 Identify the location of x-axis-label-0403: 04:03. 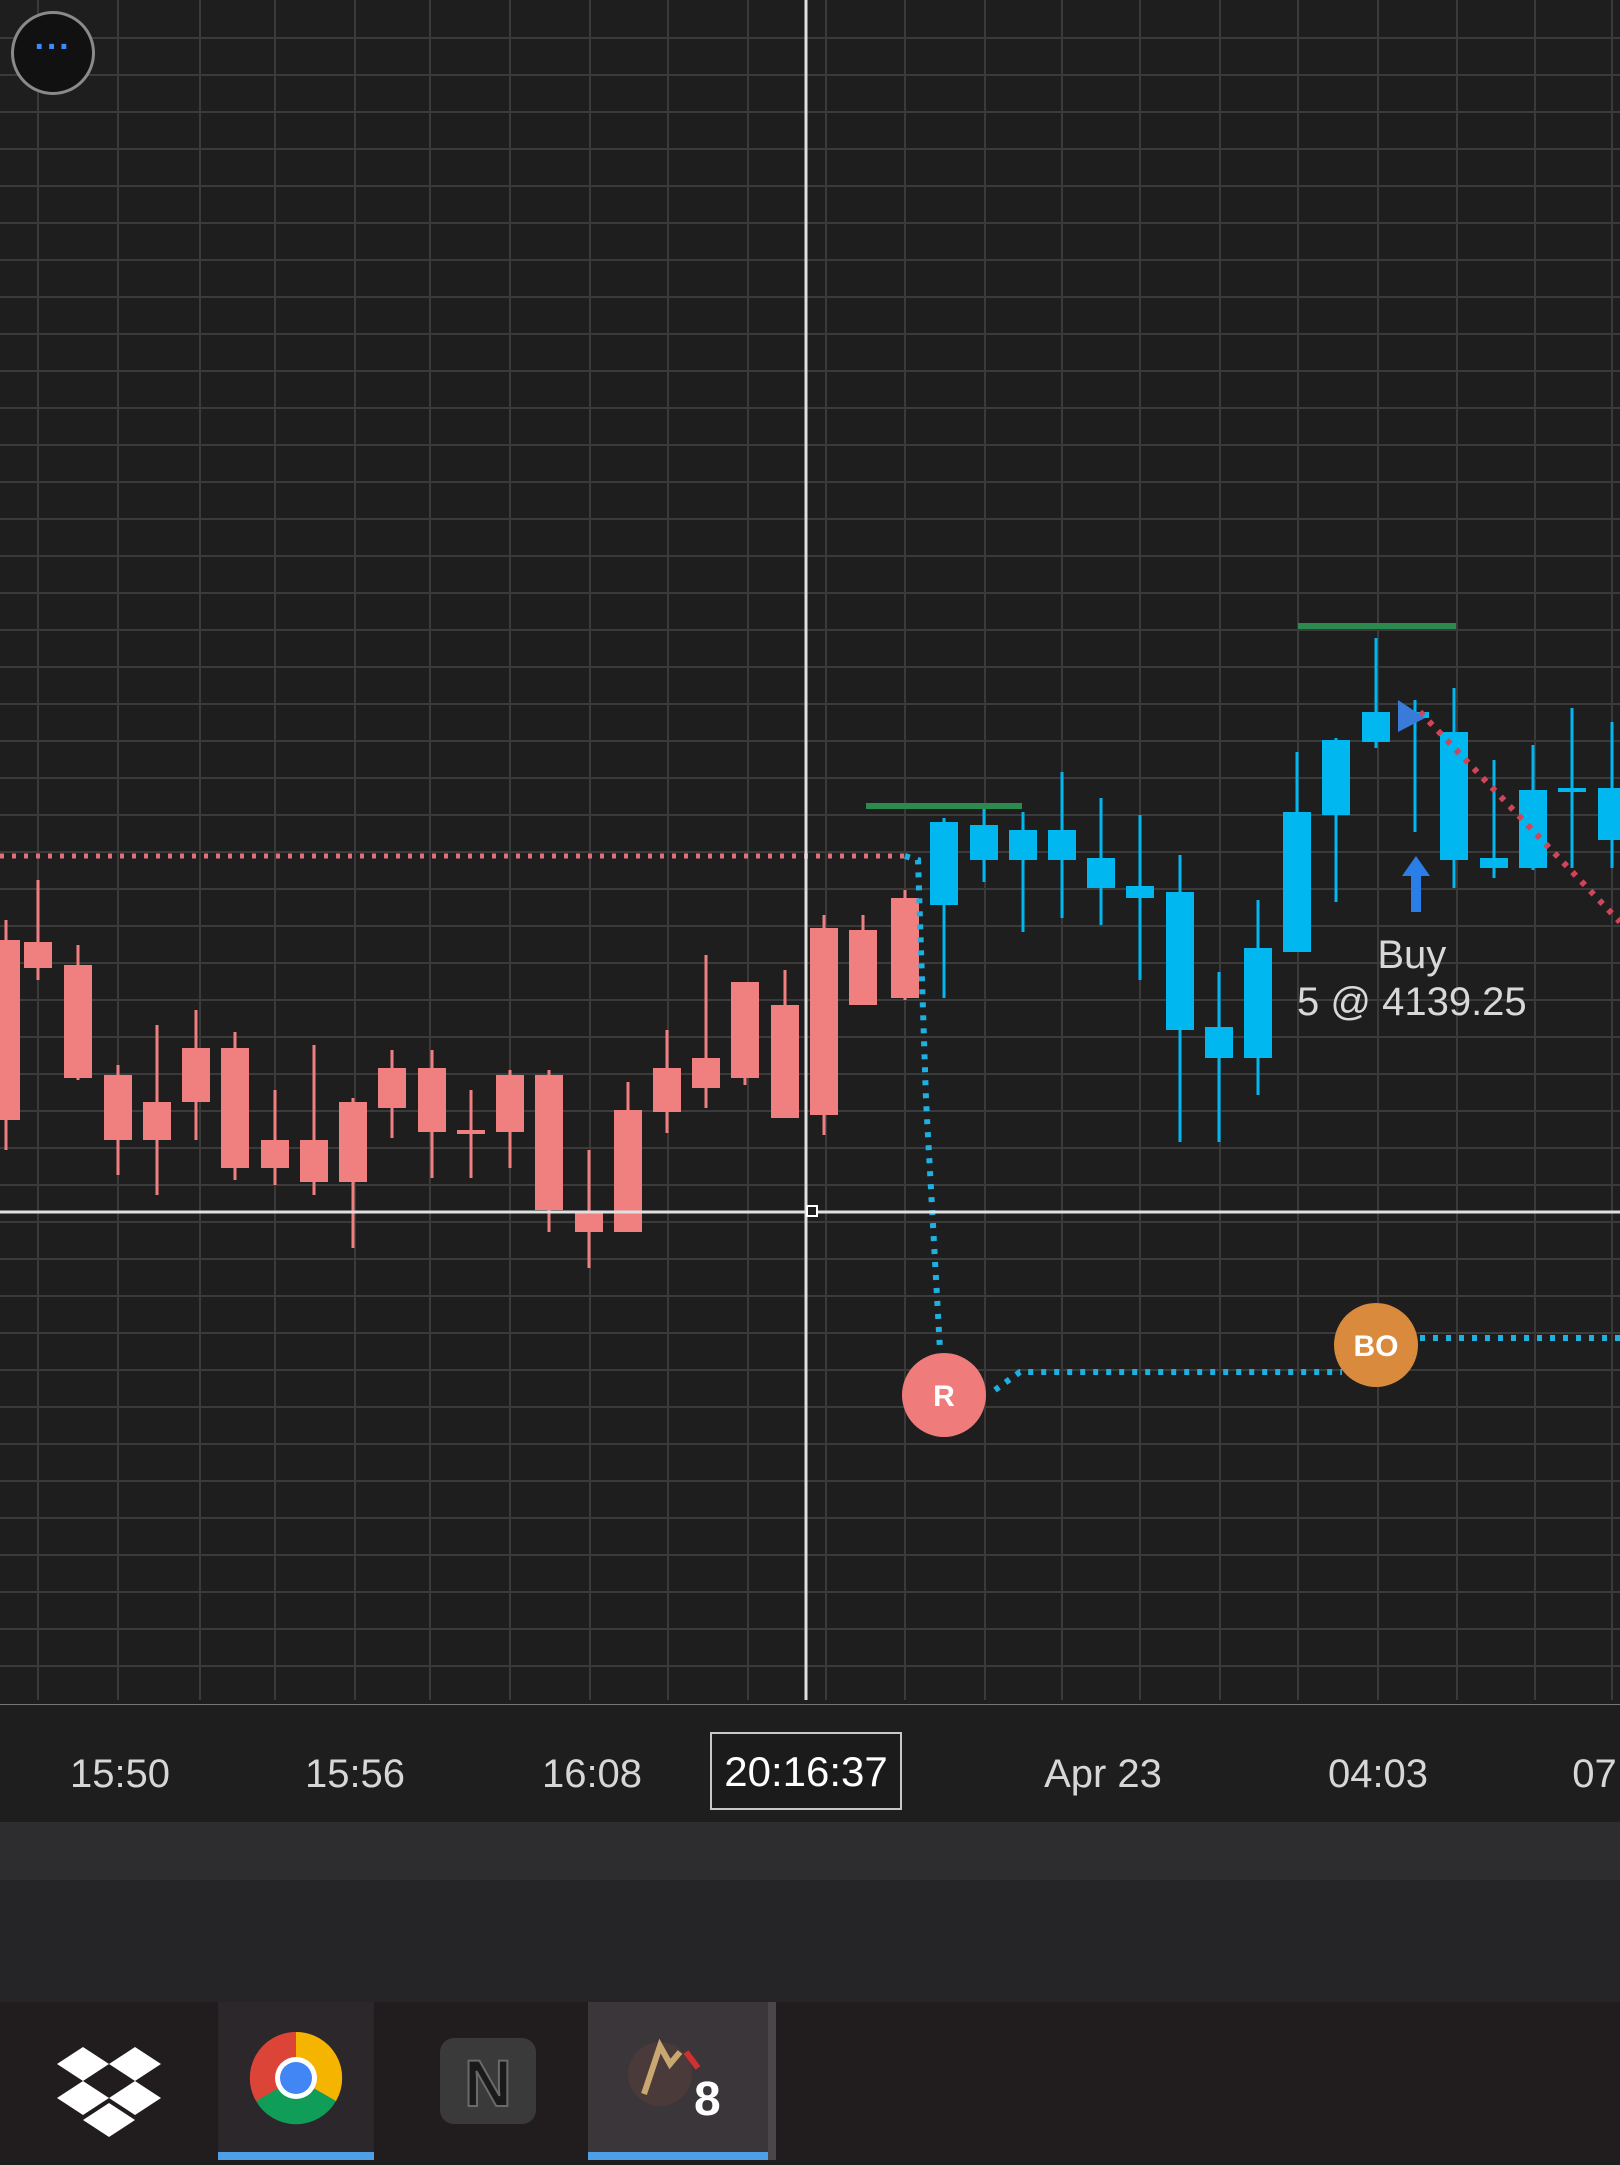
(1378, 1774).